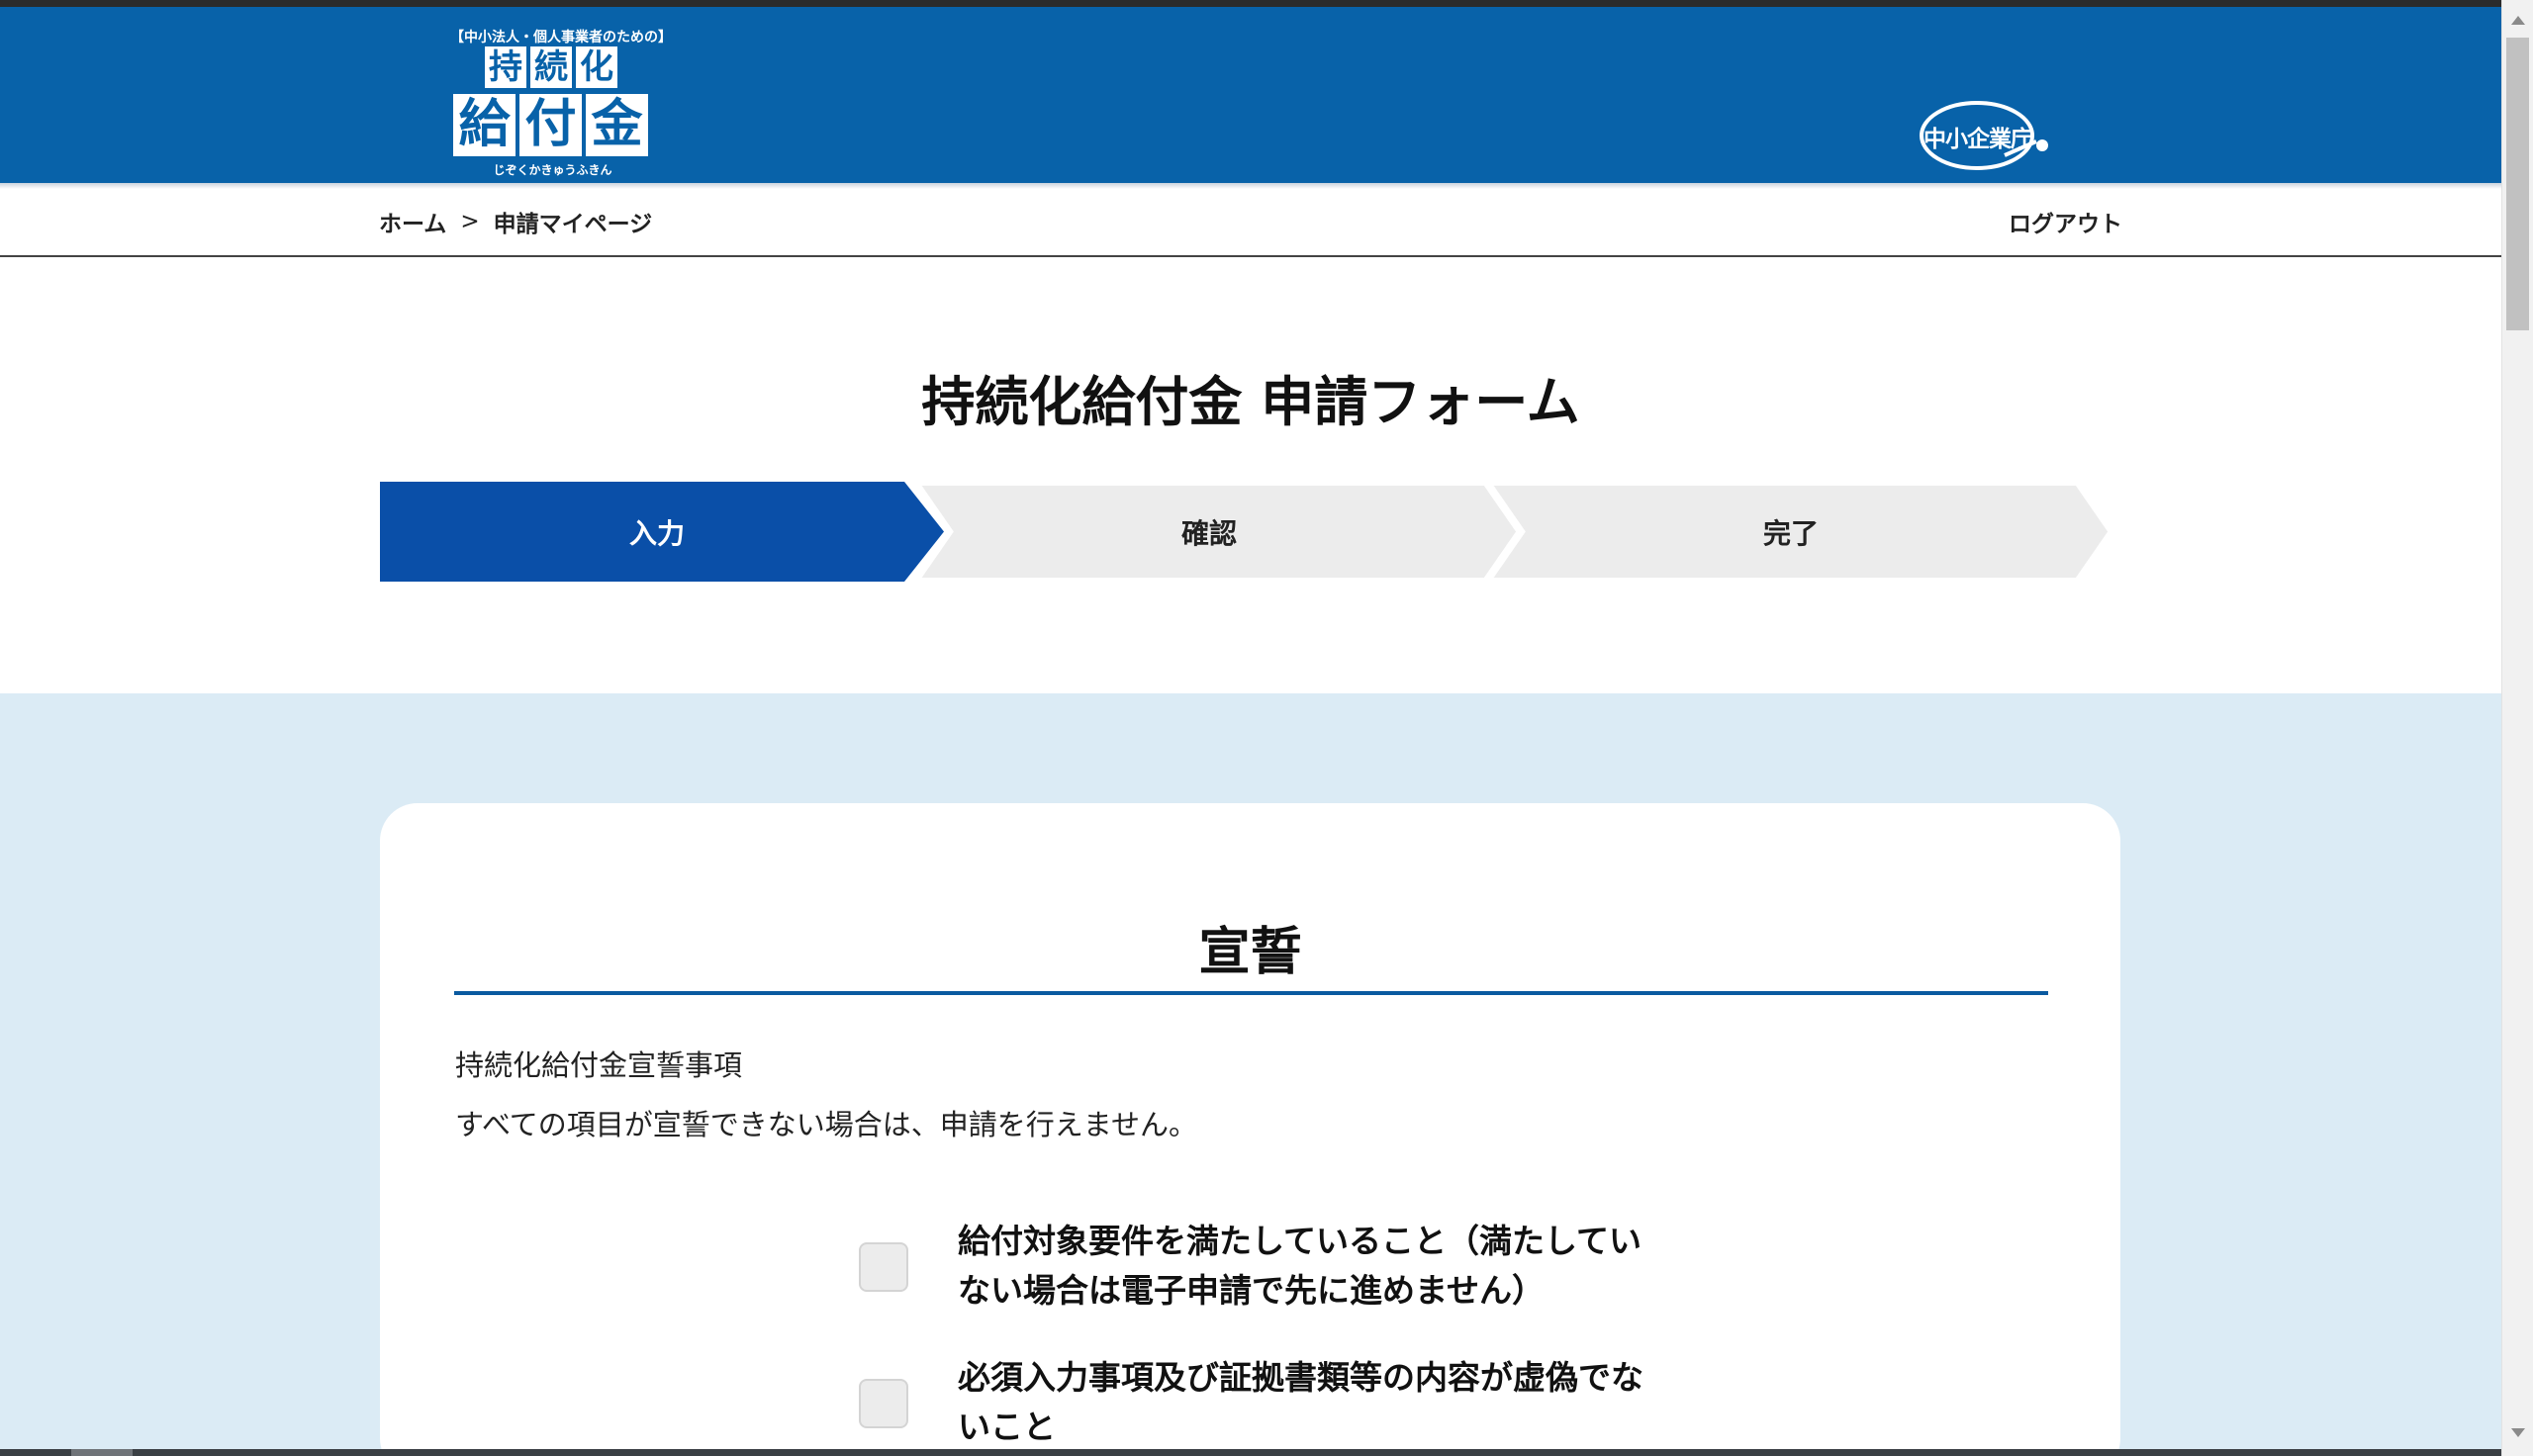 The height and width of the screenshot is (1456, 2533). I want to click on site-logo: 【中小法人・個人事業者のための】 持 続 化 給 付 金 じぞくかきゅうふきん, so click(561, 100).